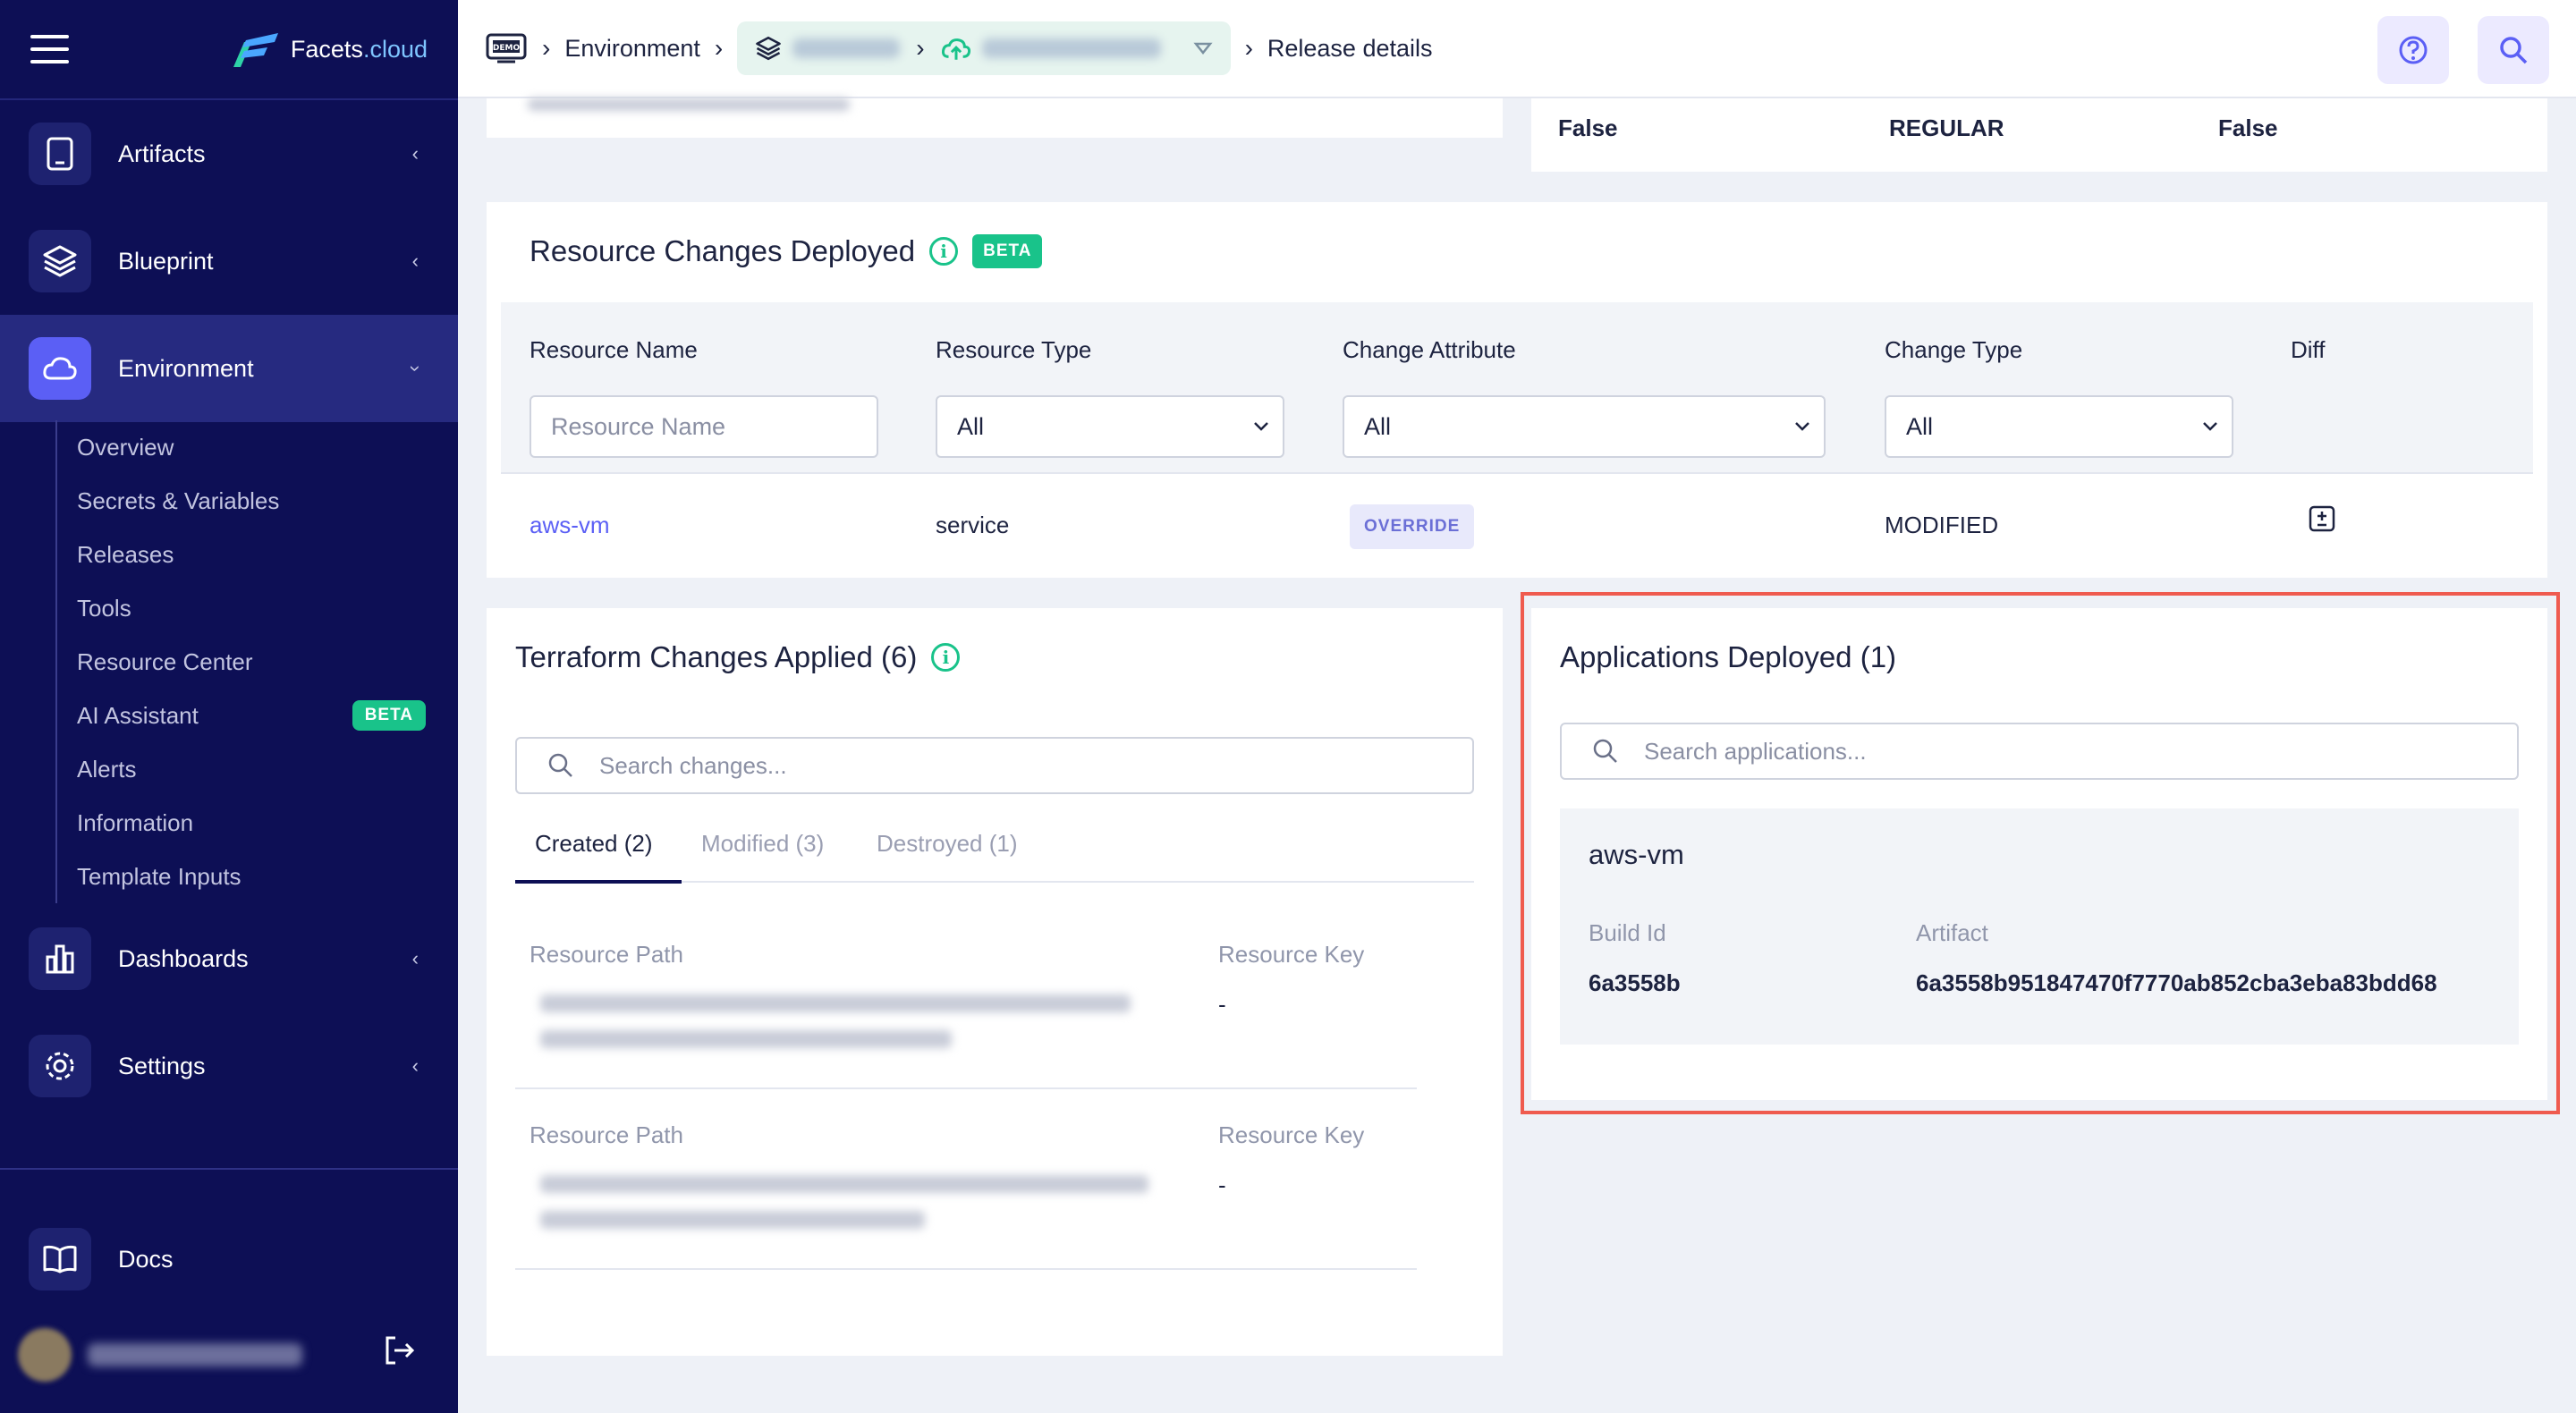  Describe the element at coordinates (995, 118) in the screenshot. I see `top-left-panel-partial` at that location.